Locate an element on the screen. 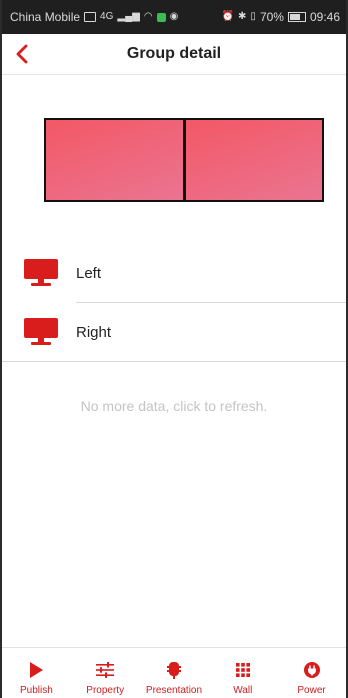 This screenshot has width=348, height=698. wifi-icon: ◠ is located at coordinates (148, 16).